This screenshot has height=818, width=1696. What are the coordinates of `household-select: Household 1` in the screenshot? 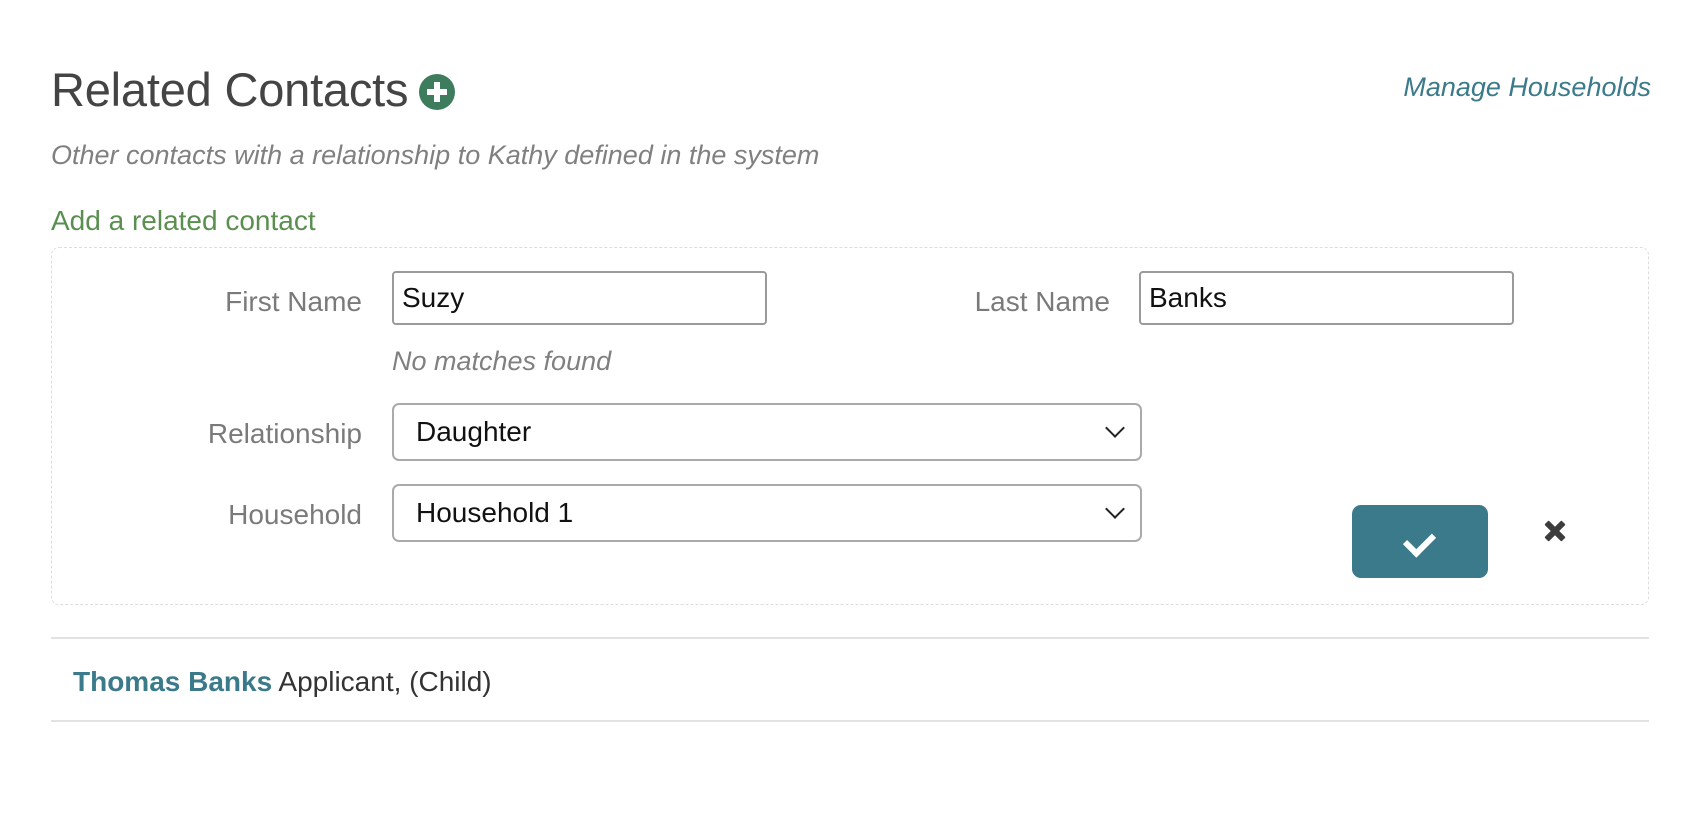 It's located at (767, 513).